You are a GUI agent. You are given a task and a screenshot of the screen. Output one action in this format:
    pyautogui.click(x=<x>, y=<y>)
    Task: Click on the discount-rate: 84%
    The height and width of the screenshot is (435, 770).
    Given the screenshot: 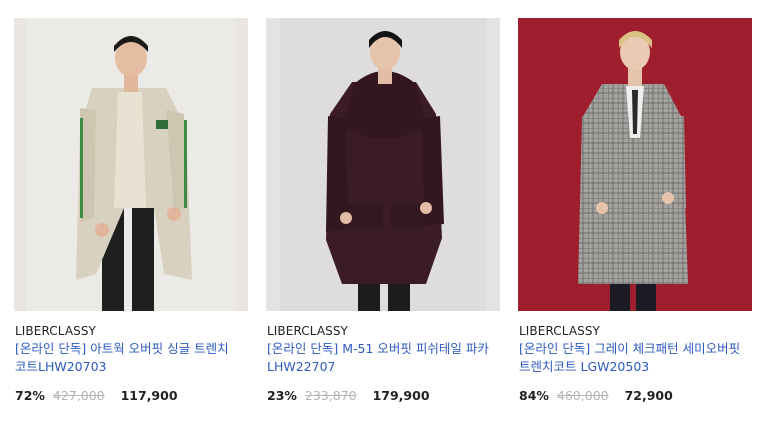 What is the action you would take?
    pyautogui.click(x=534, y=395)
    